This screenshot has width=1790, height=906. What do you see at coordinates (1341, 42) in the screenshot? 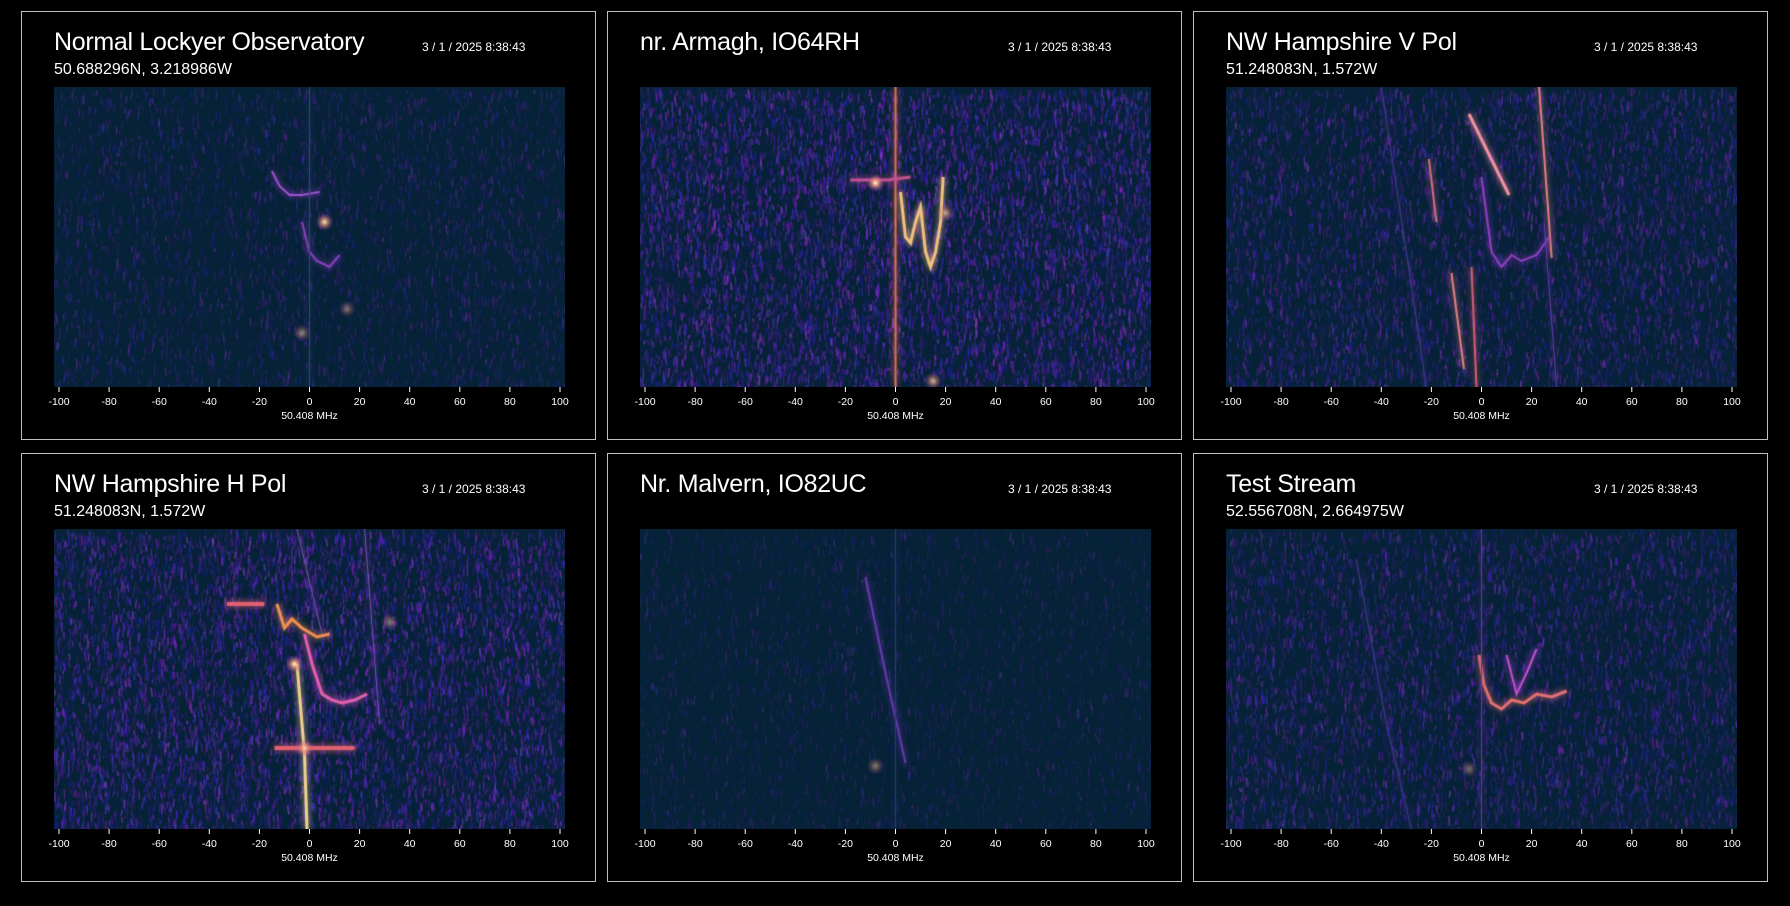
I see `station-title: NW Hampshire V Pol` at bounding box center [1341, 42].